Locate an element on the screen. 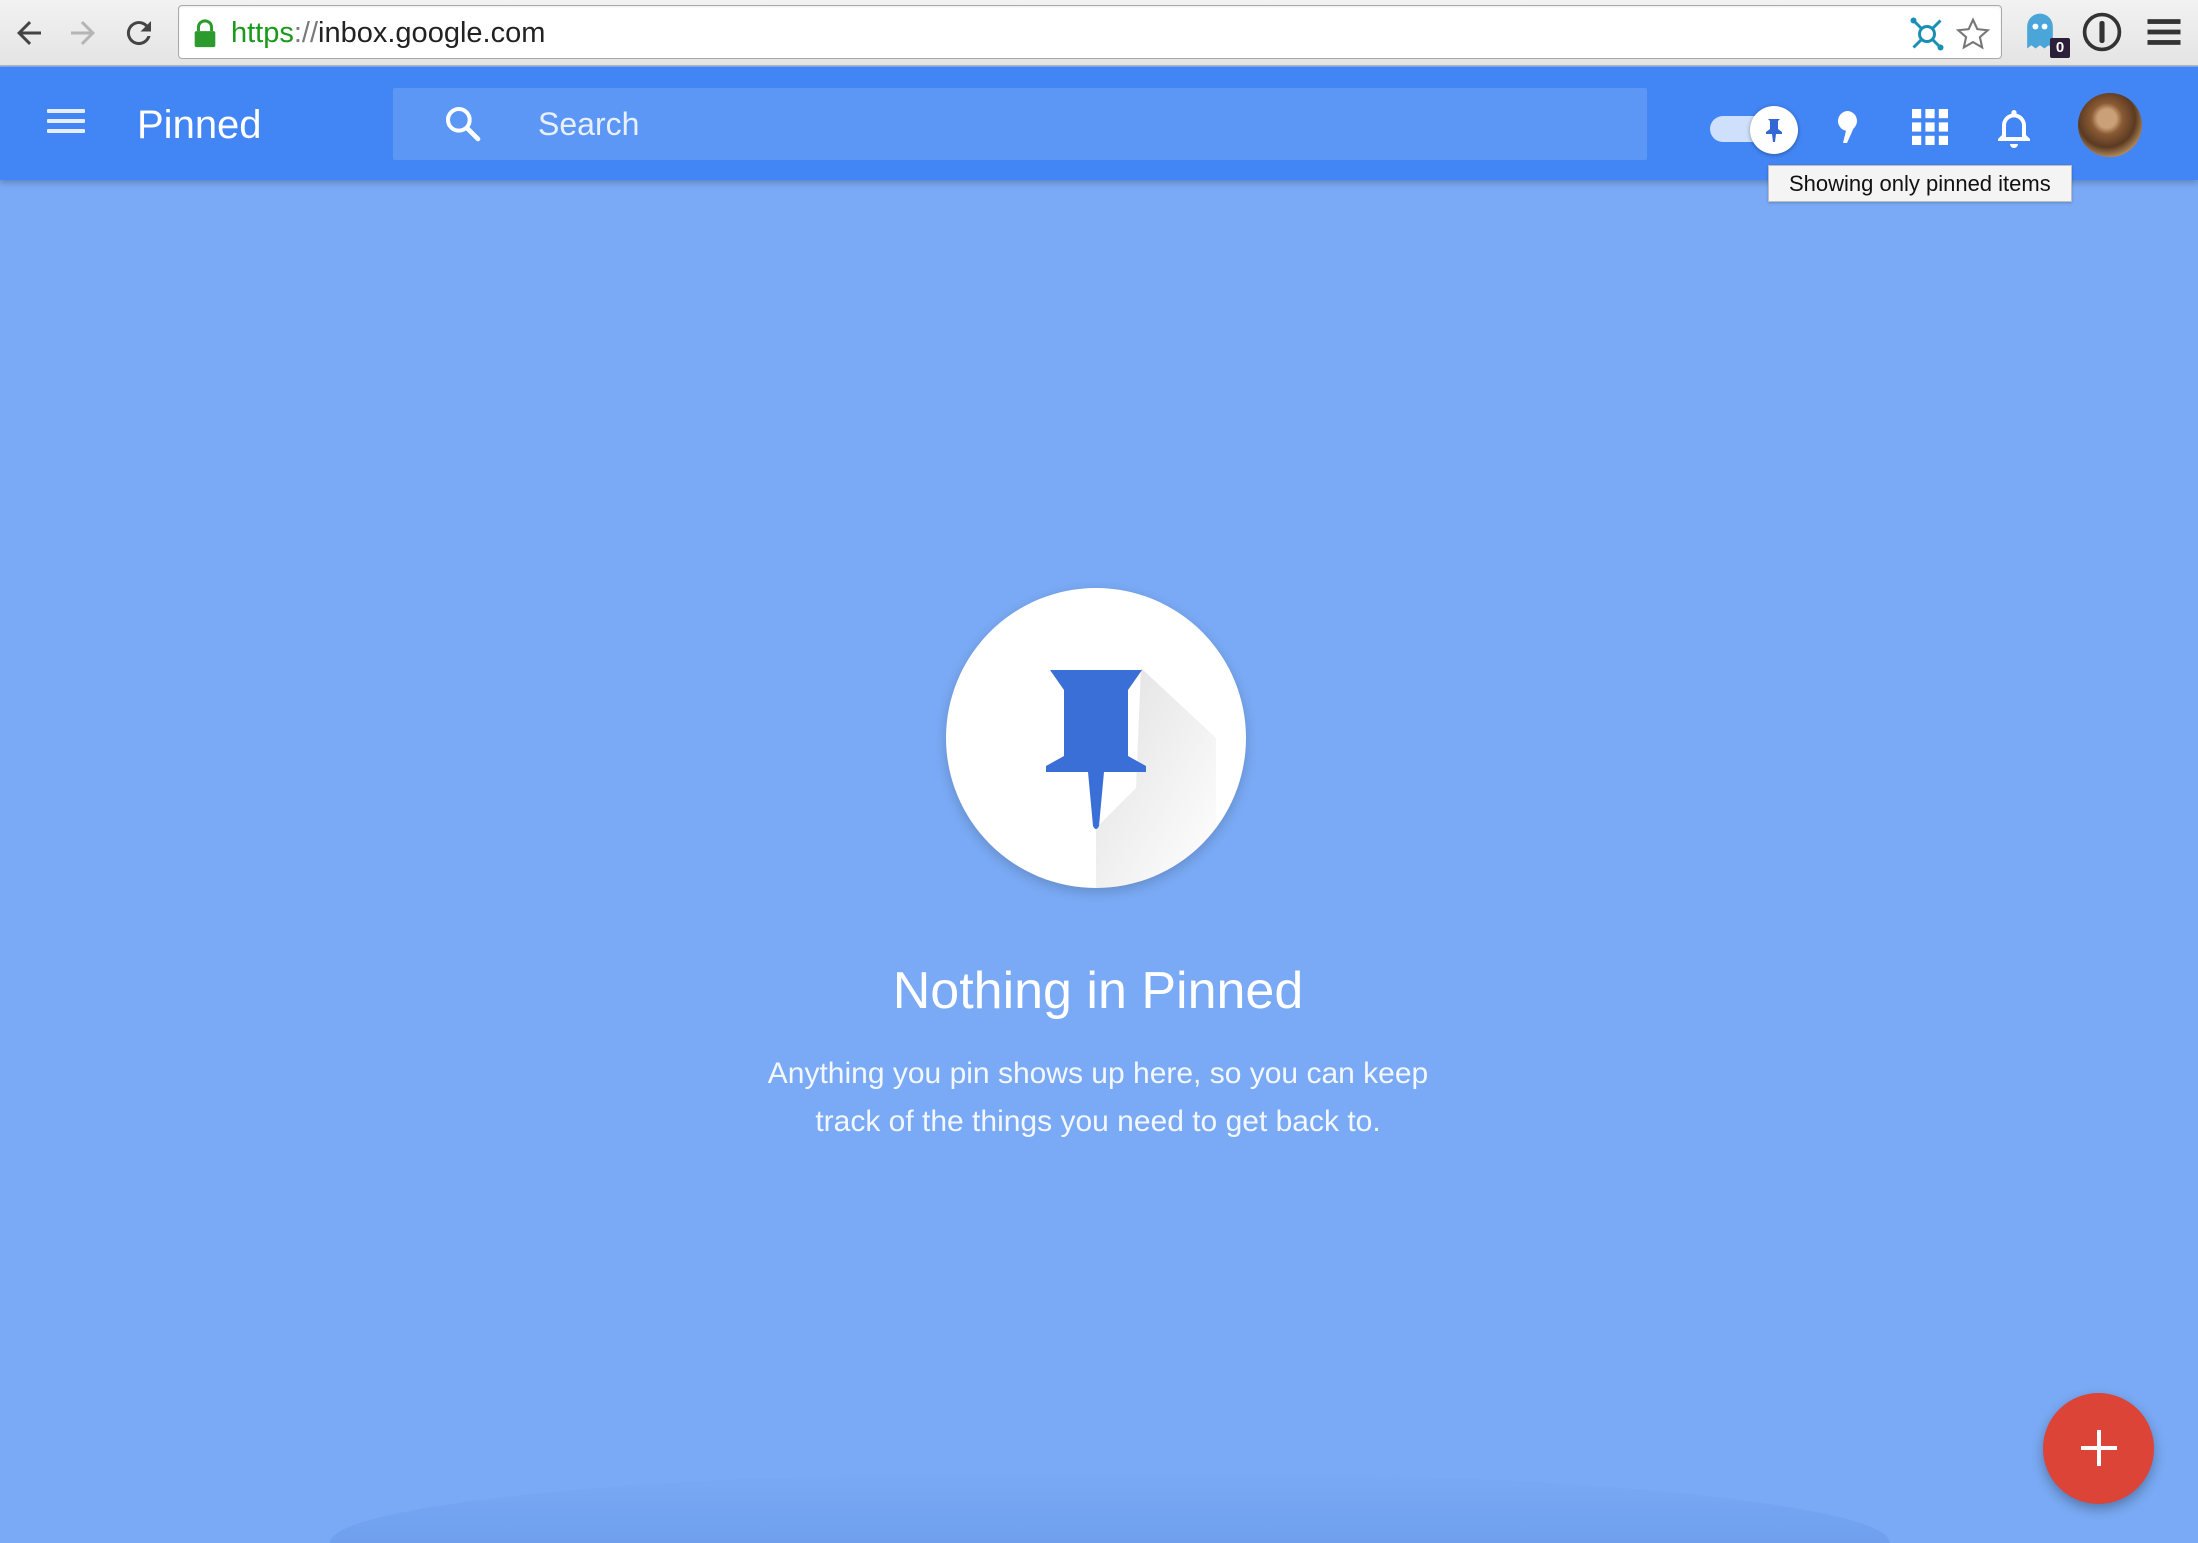  browser-toolbar: https://inbox.google.com 0 is located at coordinates (1099, 33).